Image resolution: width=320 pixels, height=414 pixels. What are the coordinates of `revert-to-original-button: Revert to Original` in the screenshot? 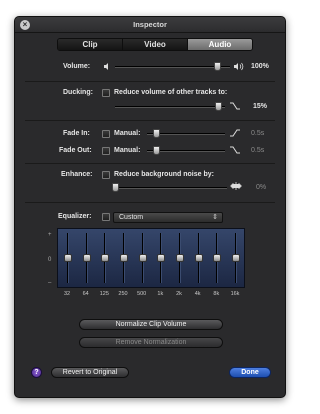 It's located at (90, 372).